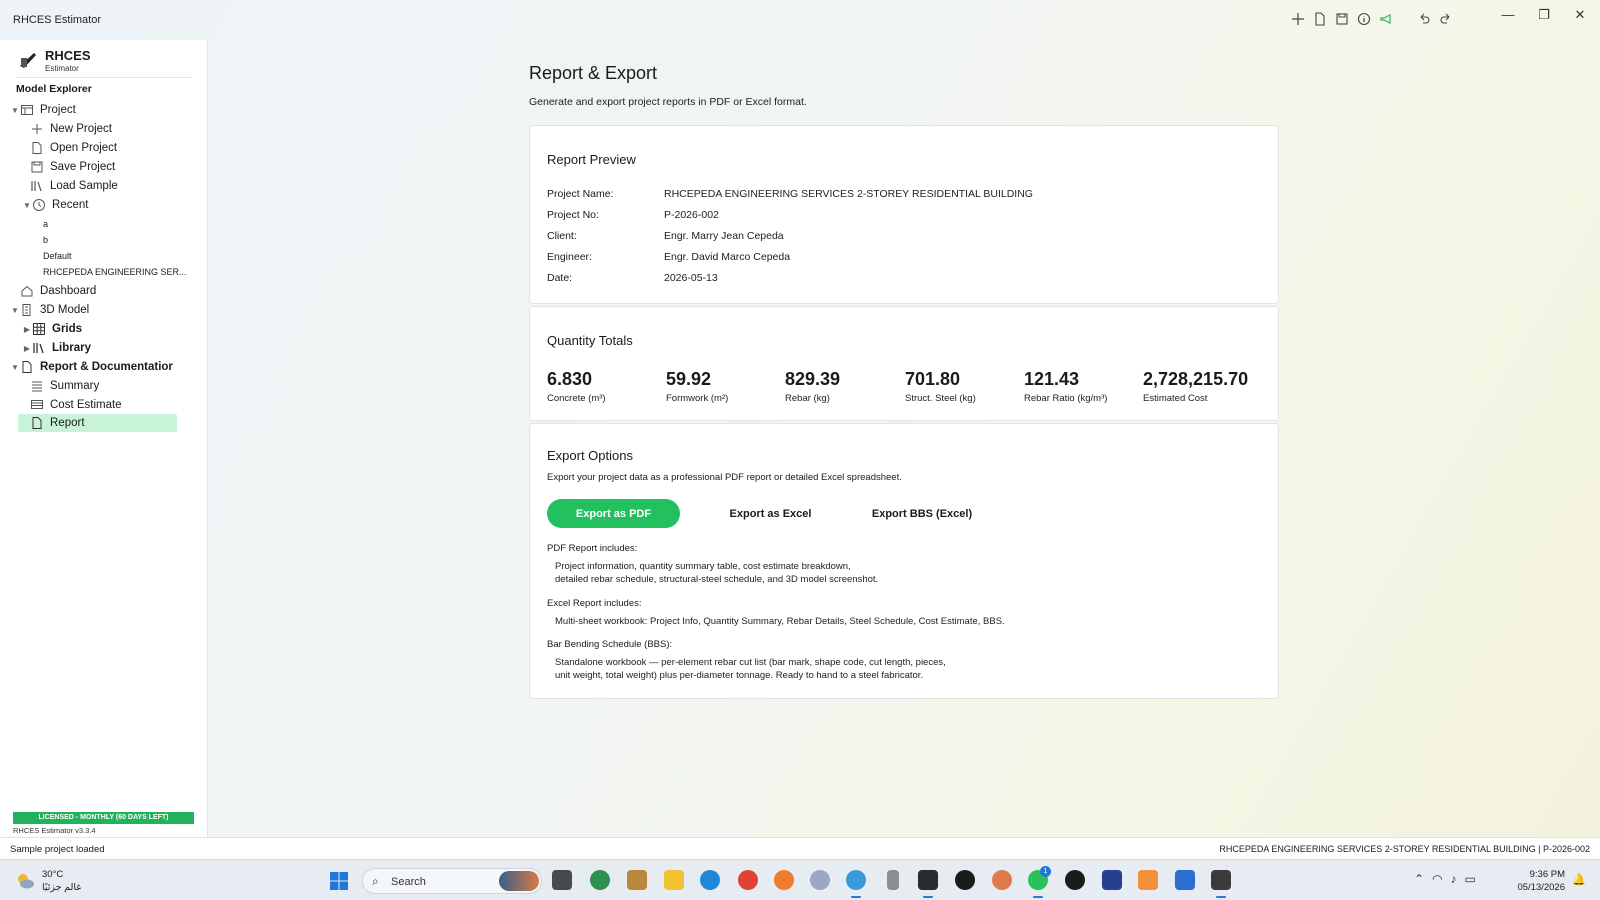 The height and width of the screenshot is (900, 1600). Describe the element at coordinates (1196, 379) in the screenshot. I see `qty-value: 2,728,215.70` at that location.